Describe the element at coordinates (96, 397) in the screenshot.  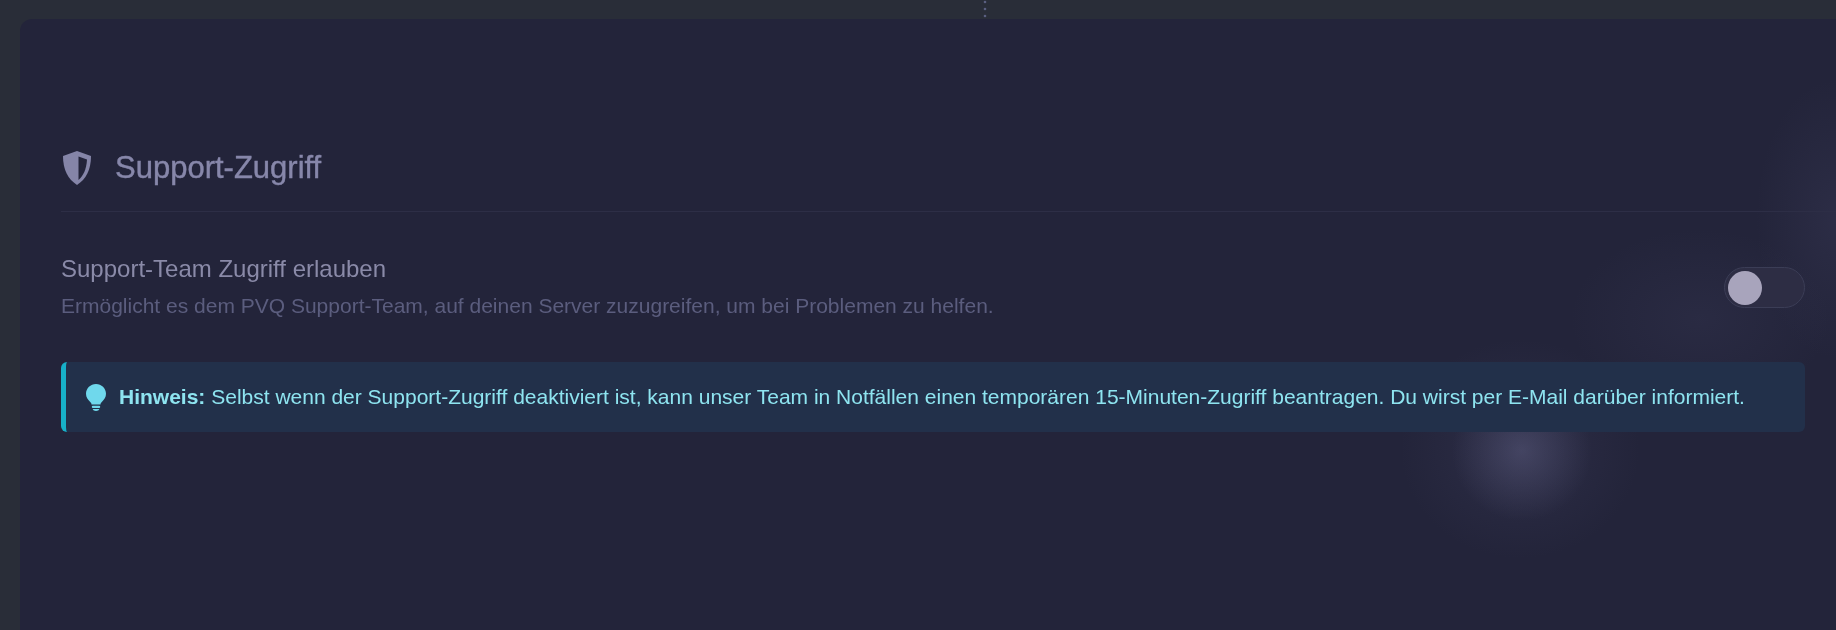
I see `lightbulb-icon` at that location.